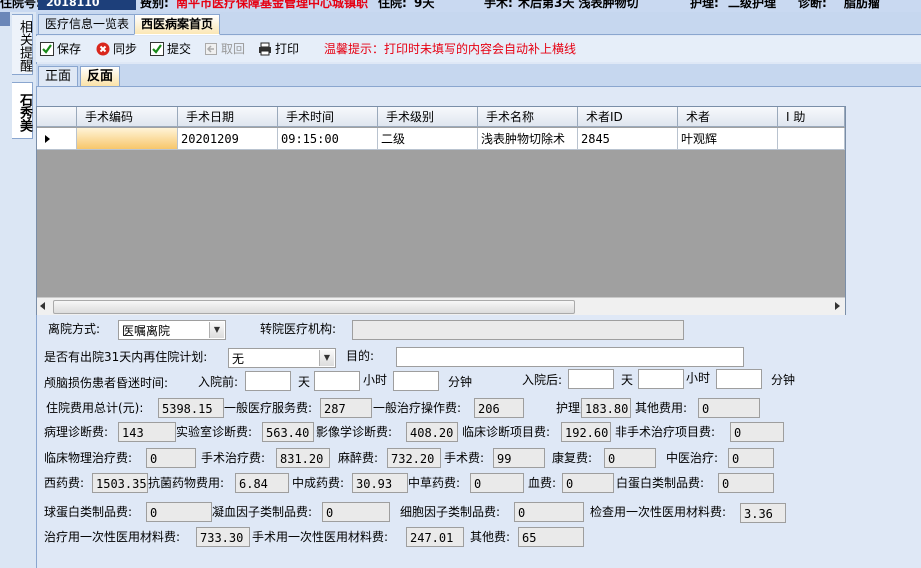  I want to click on coma-before-days-field, so click(268, 381).